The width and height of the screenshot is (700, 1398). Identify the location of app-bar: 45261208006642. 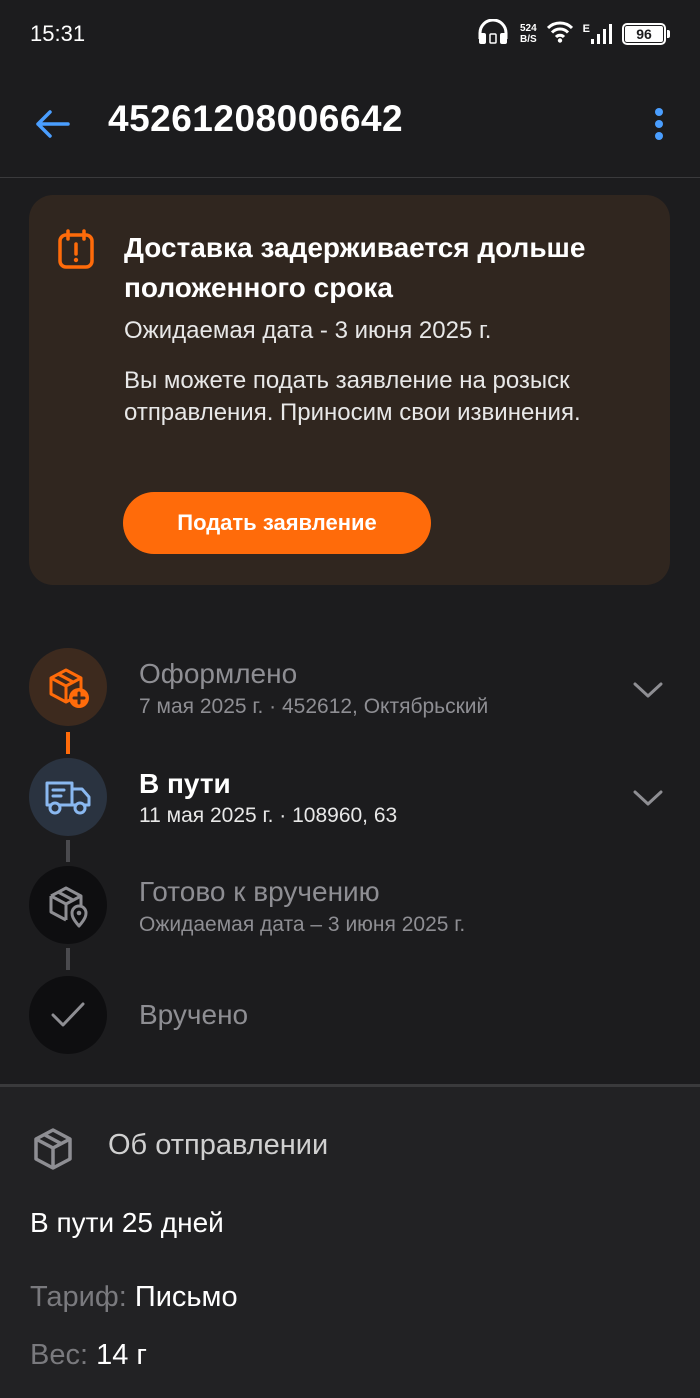
(350, 123).